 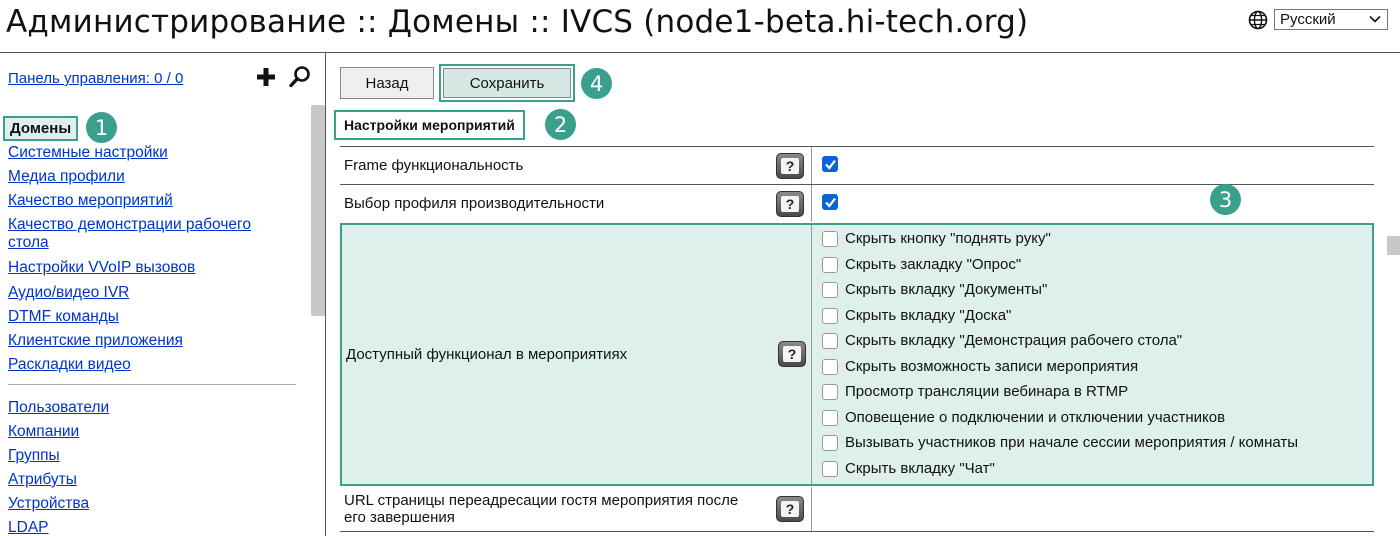 What do you see at coordinates (1258, 19) in the screenshot?
I see `globe-icon` at bounding box center [1258, 19].